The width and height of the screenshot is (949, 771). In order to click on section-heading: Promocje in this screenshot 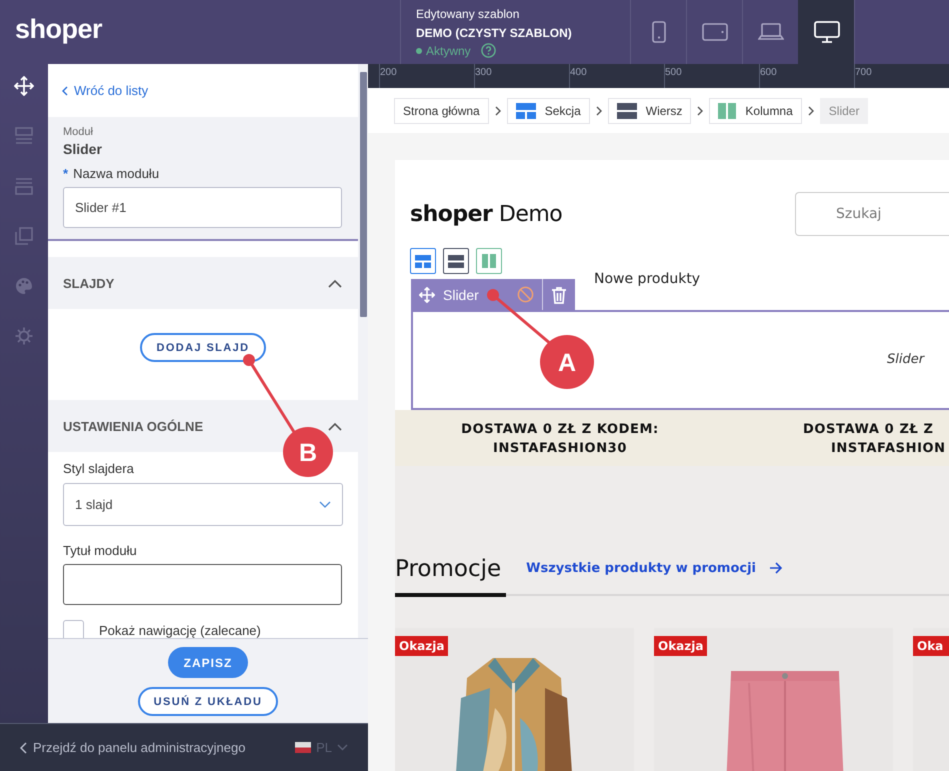, I will do `click(450, 576)`.